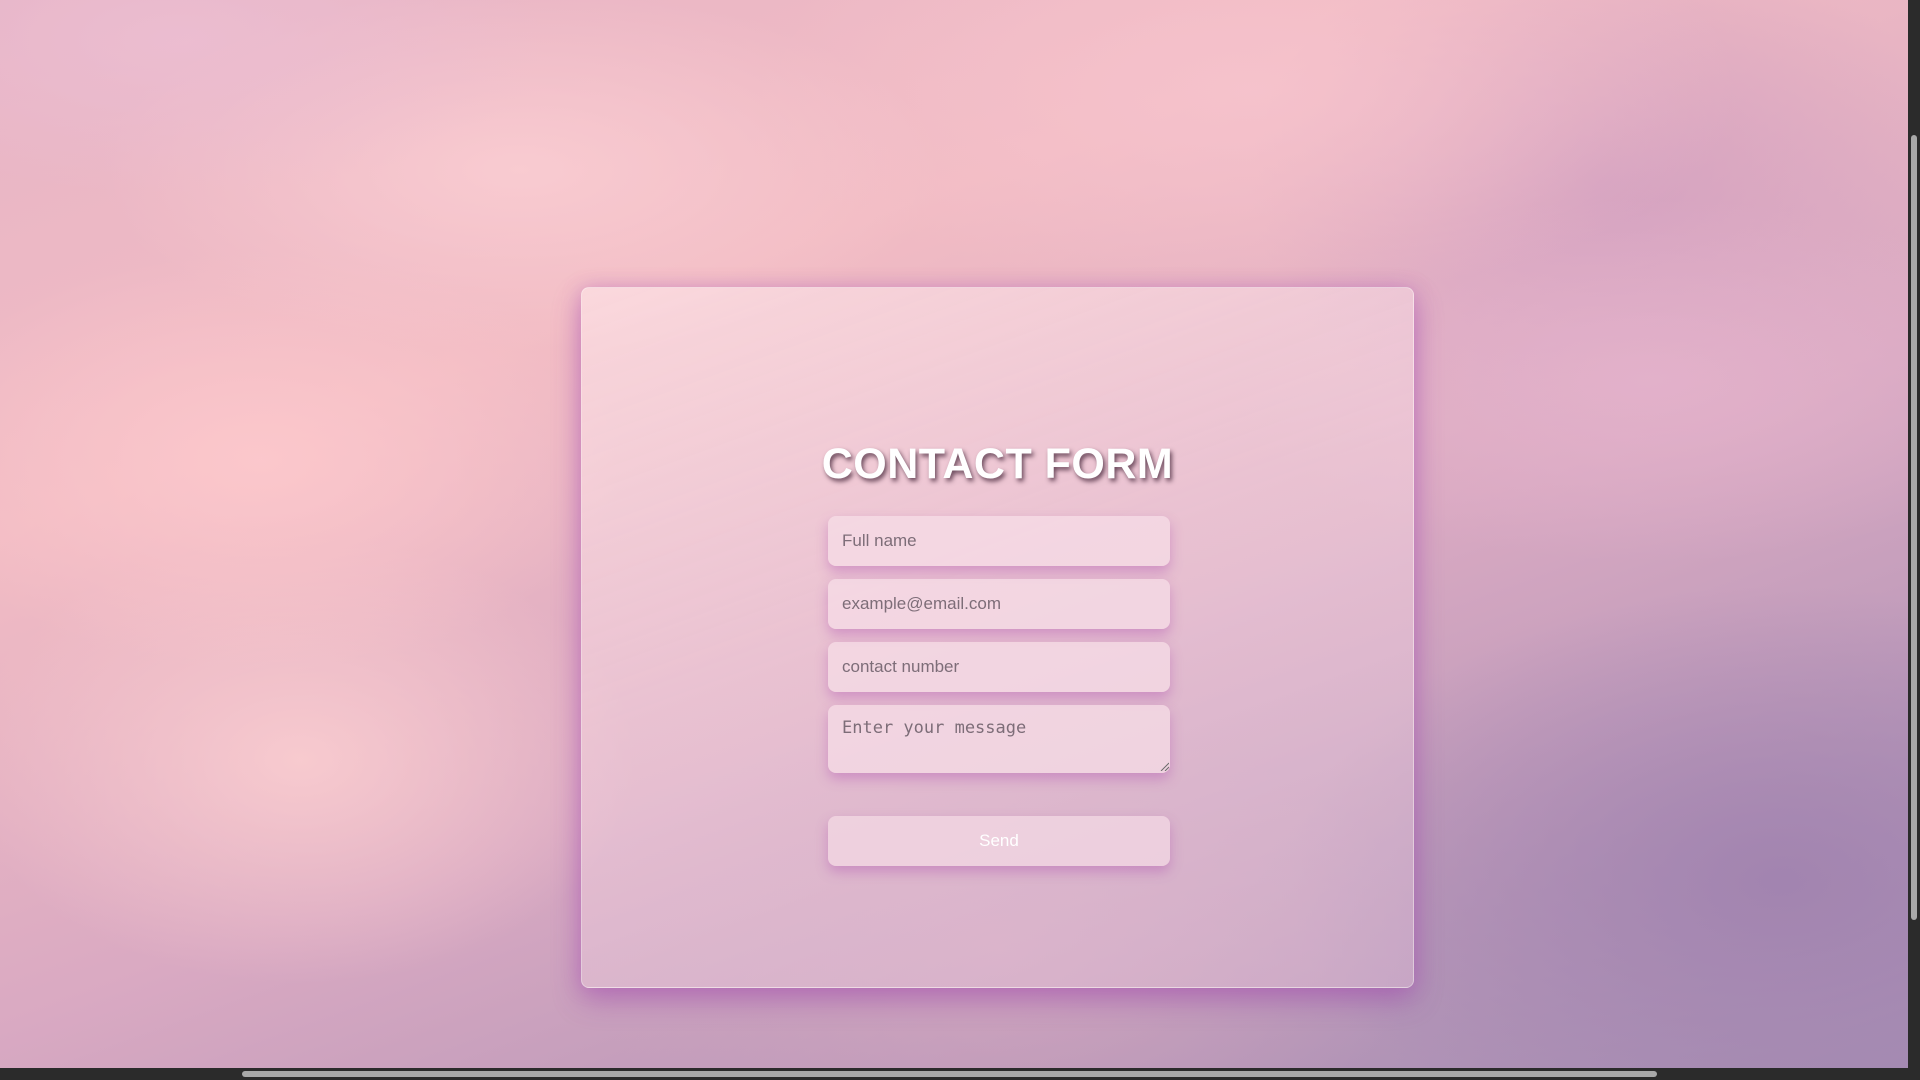  Describe the element at coordinates (997, 464) in the screenshot. I see `form-title: CONTACT FORM` at that location.